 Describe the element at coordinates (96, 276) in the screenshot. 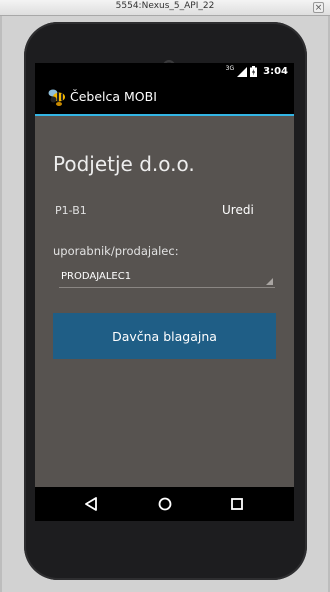

I see `user-select-value: PRODAJALEC1` at that location.